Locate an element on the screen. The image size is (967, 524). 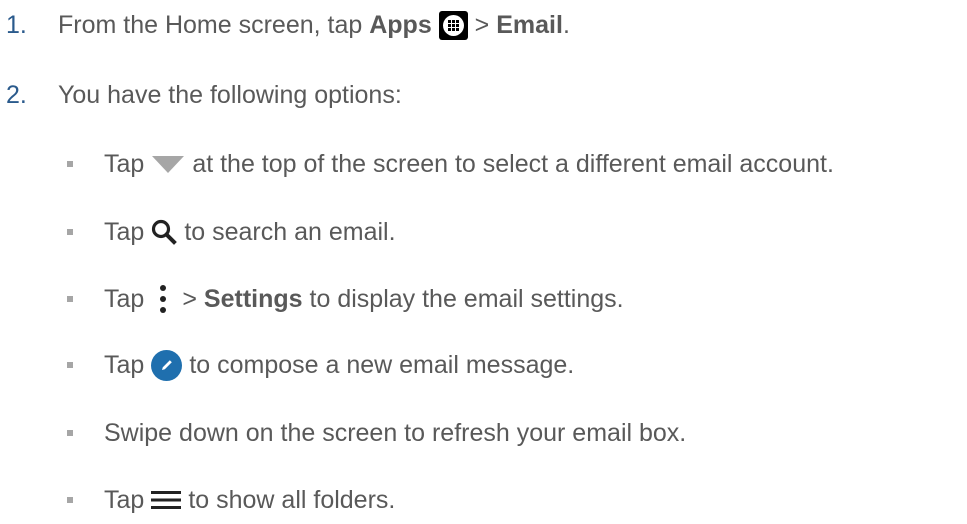
option-description: to compose a new email message. is located at coordinates (382, 364).